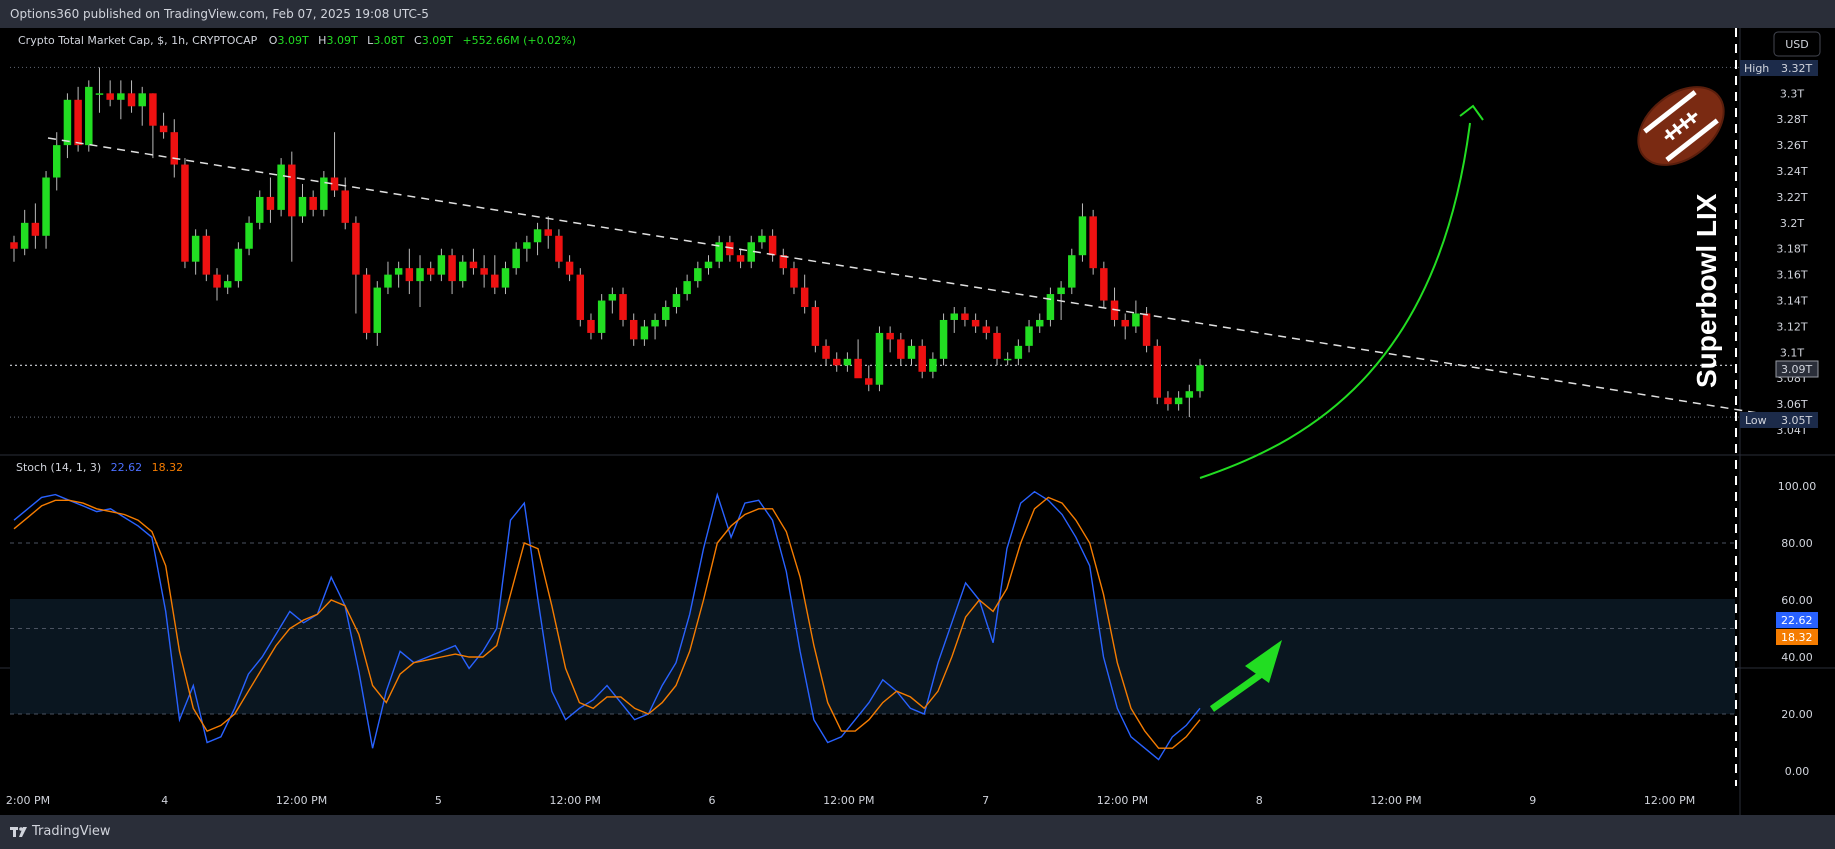 This screenshot has height=849, width=1835. I want to click on change-value: +552.66M (+0.02%), so click(518, 40).